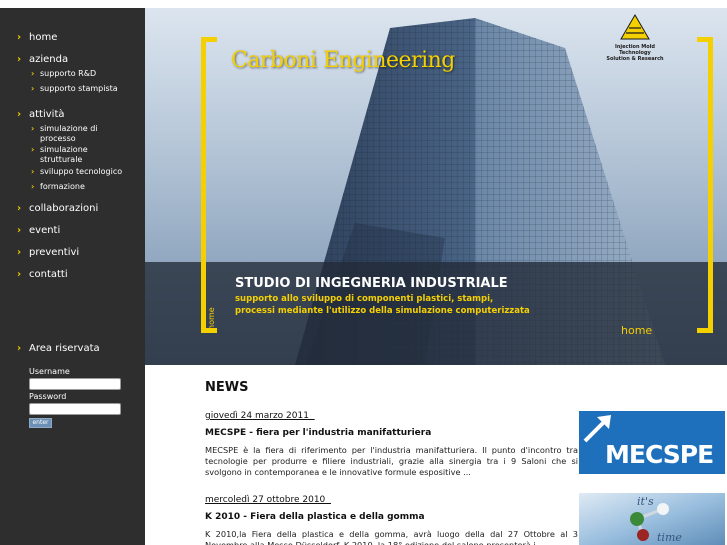 The width and height of the screenshot is (727, 545). I want to click on right-bracket-decoration, so click(705, 185).